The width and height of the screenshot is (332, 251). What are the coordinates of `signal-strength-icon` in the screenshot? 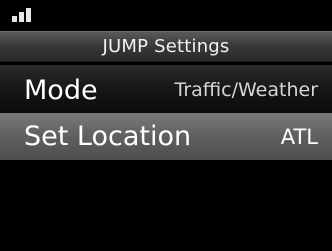 It's located at (24, 15).